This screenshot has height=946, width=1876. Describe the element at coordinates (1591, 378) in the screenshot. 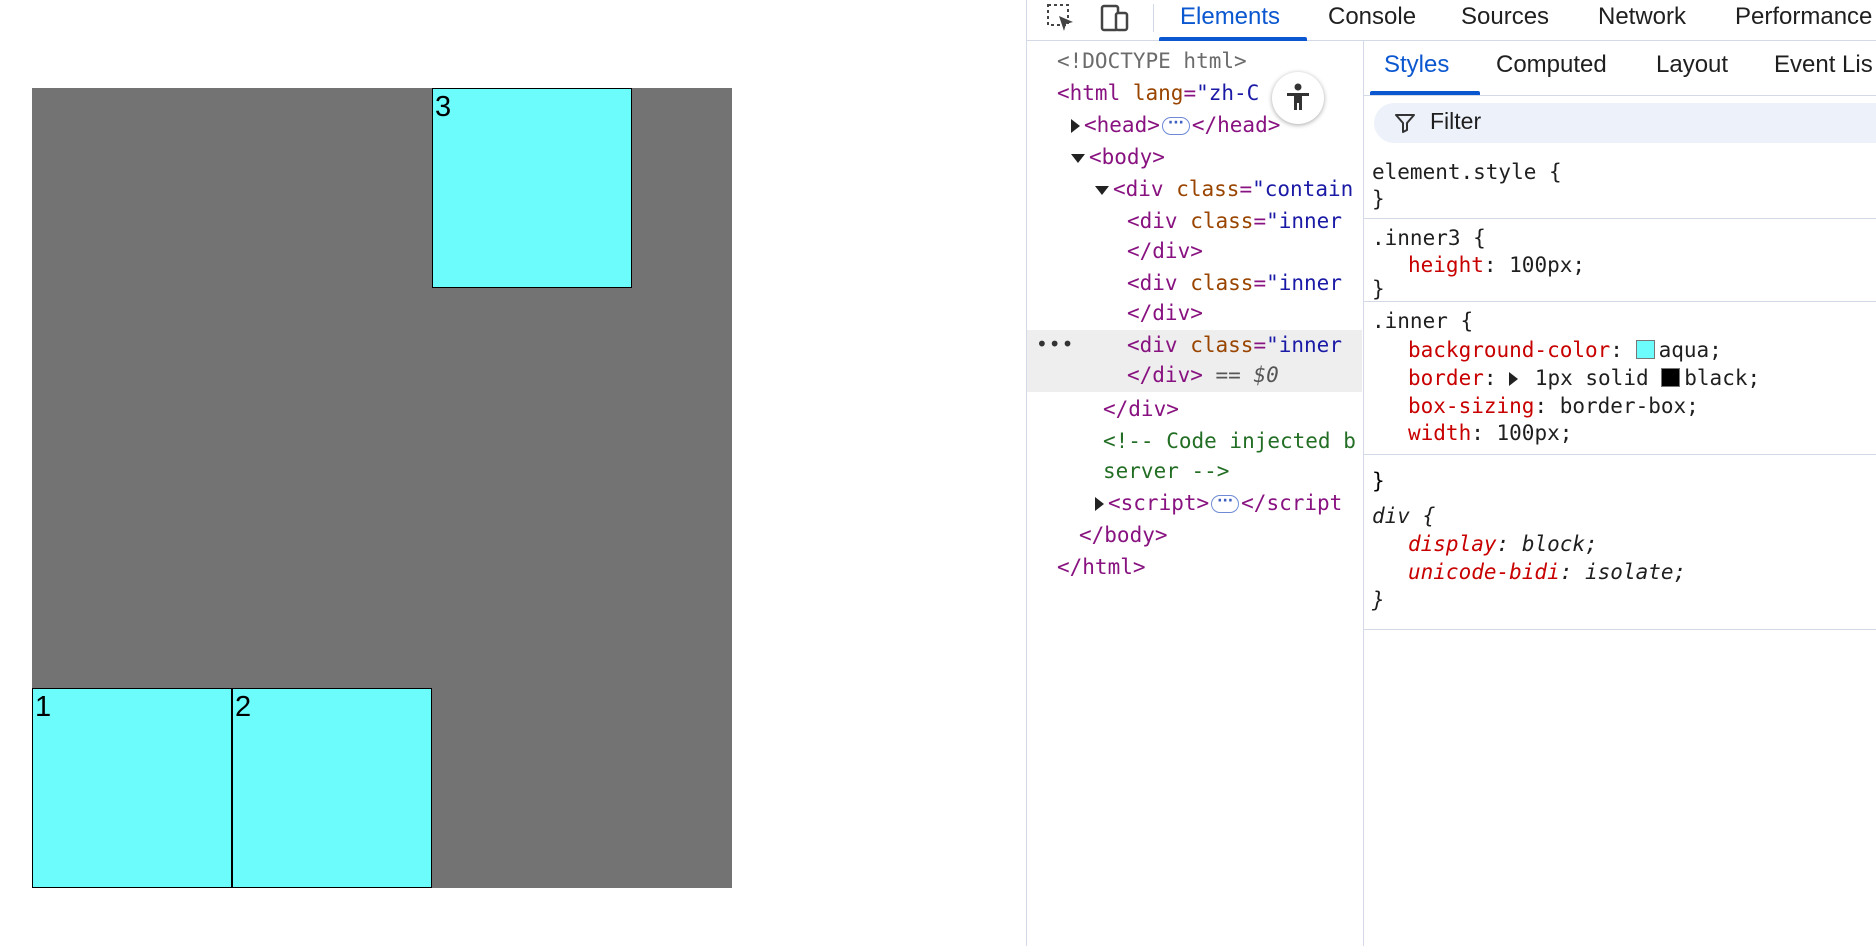

I see `property-value: 1px solid` at that location.